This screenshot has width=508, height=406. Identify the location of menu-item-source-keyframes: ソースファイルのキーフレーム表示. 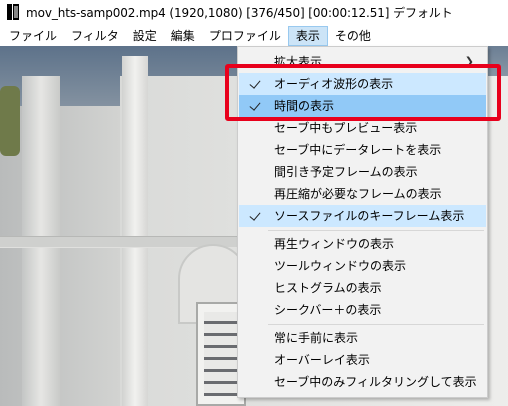
(362, 216).